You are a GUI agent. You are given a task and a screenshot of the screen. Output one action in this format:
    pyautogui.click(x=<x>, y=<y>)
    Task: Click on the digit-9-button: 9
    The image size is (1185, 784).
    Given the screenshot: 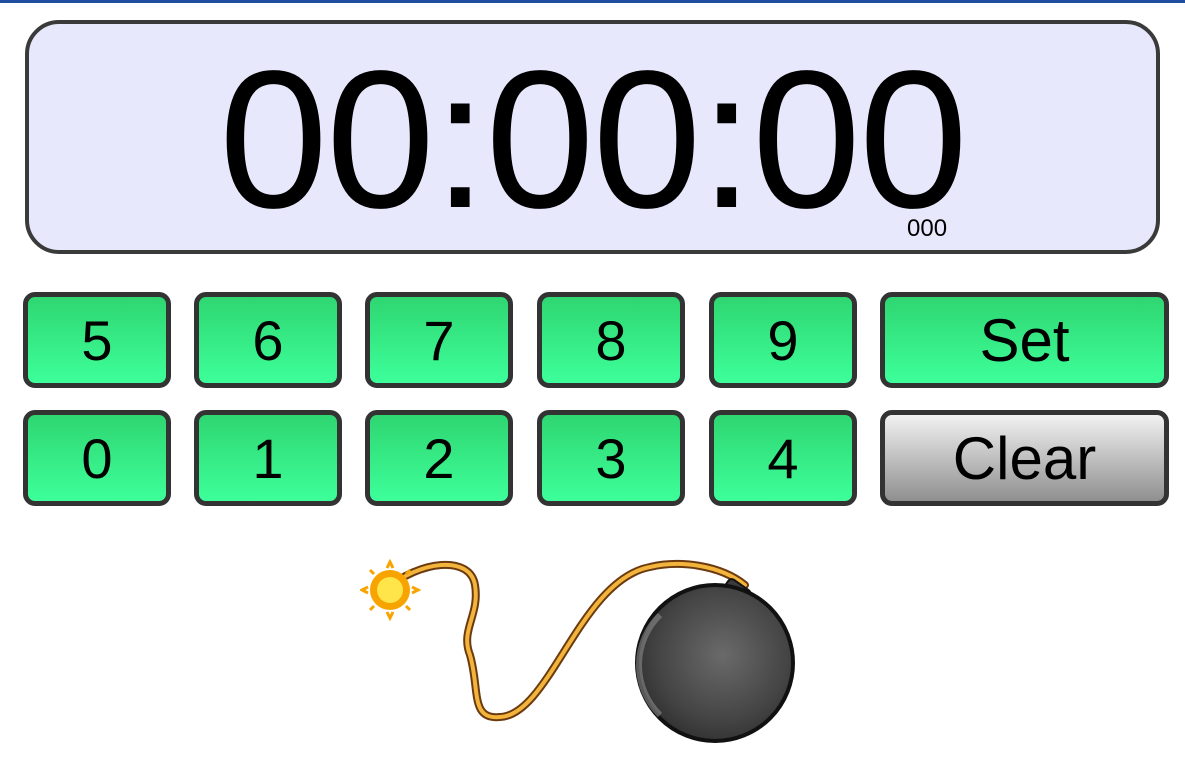 What is the action you would take?
    pyautogui.click(x=783, y=340)
    